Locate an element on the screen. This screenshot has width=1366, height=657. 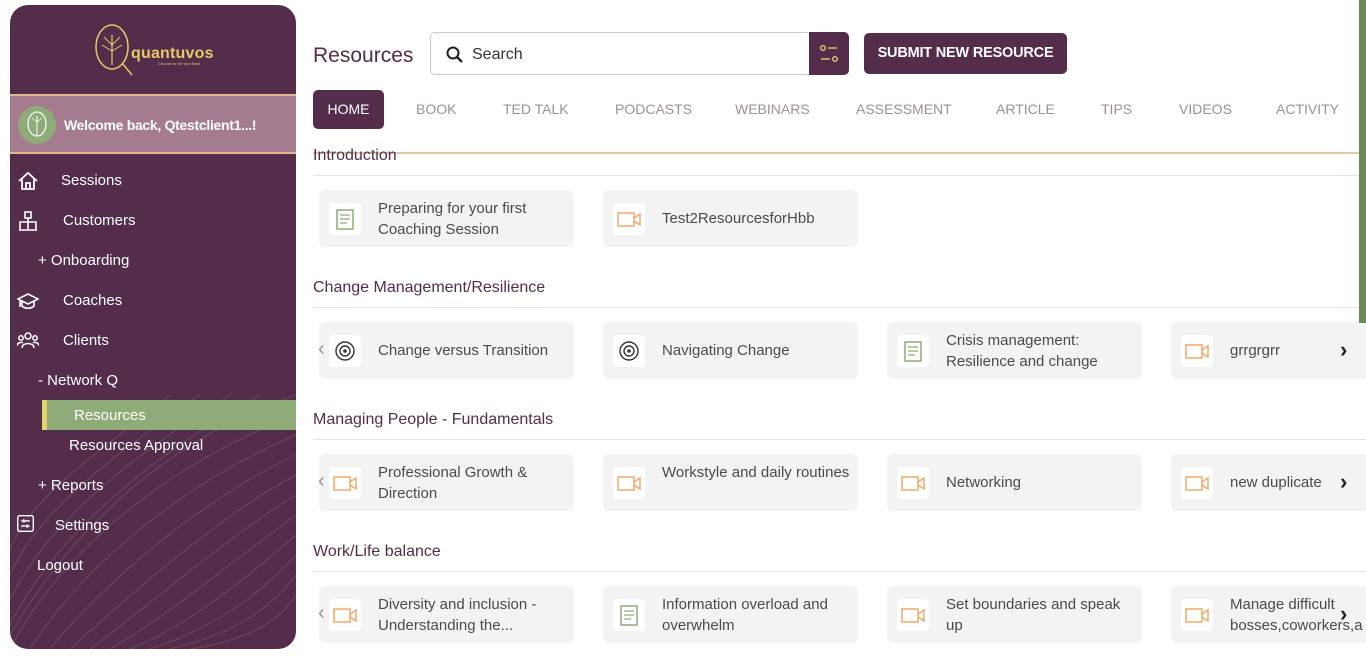
sidebar-item-resources-approval: Resources Approval is located at coordinates (153, 449).